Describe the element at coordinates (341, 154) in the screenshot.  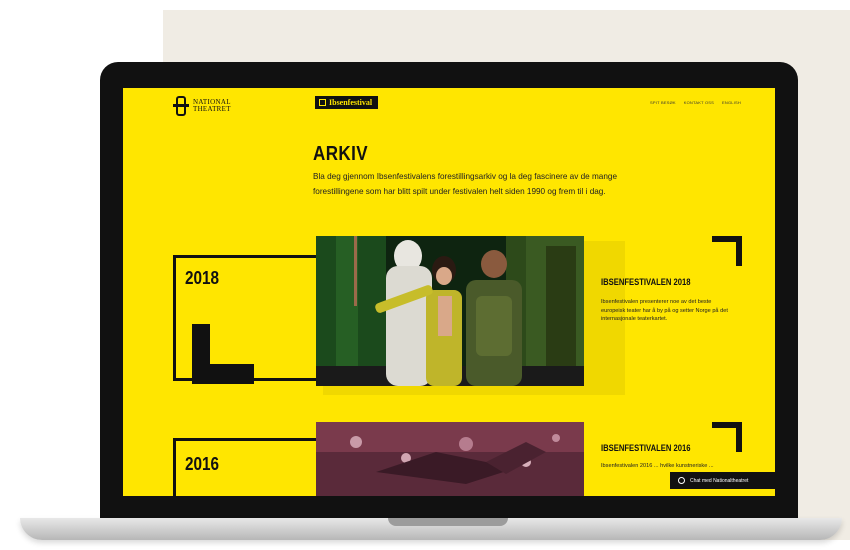
I see `page-title: ARKIV` at that location.